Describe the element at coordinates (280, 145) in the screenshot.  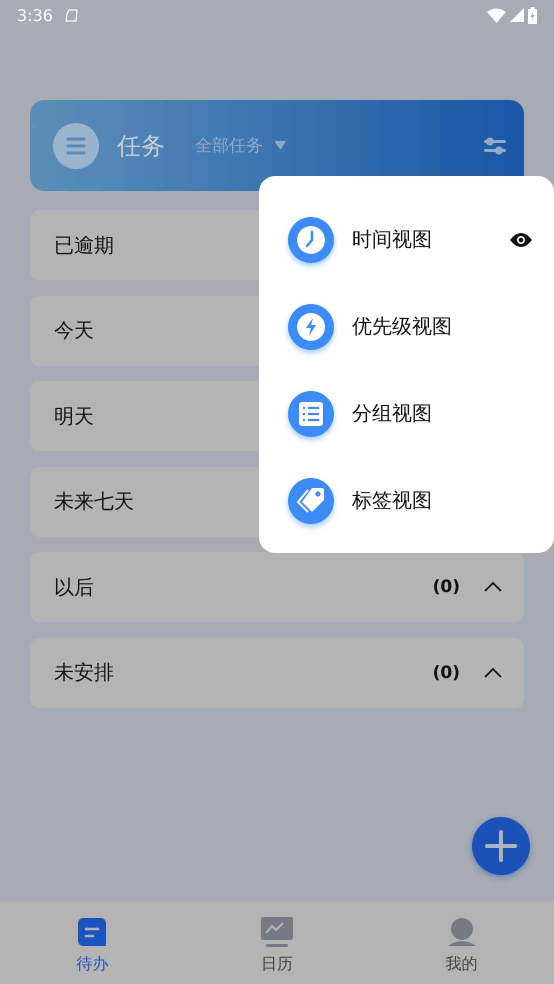
I see `dropdown-triangle-icon` at that location.